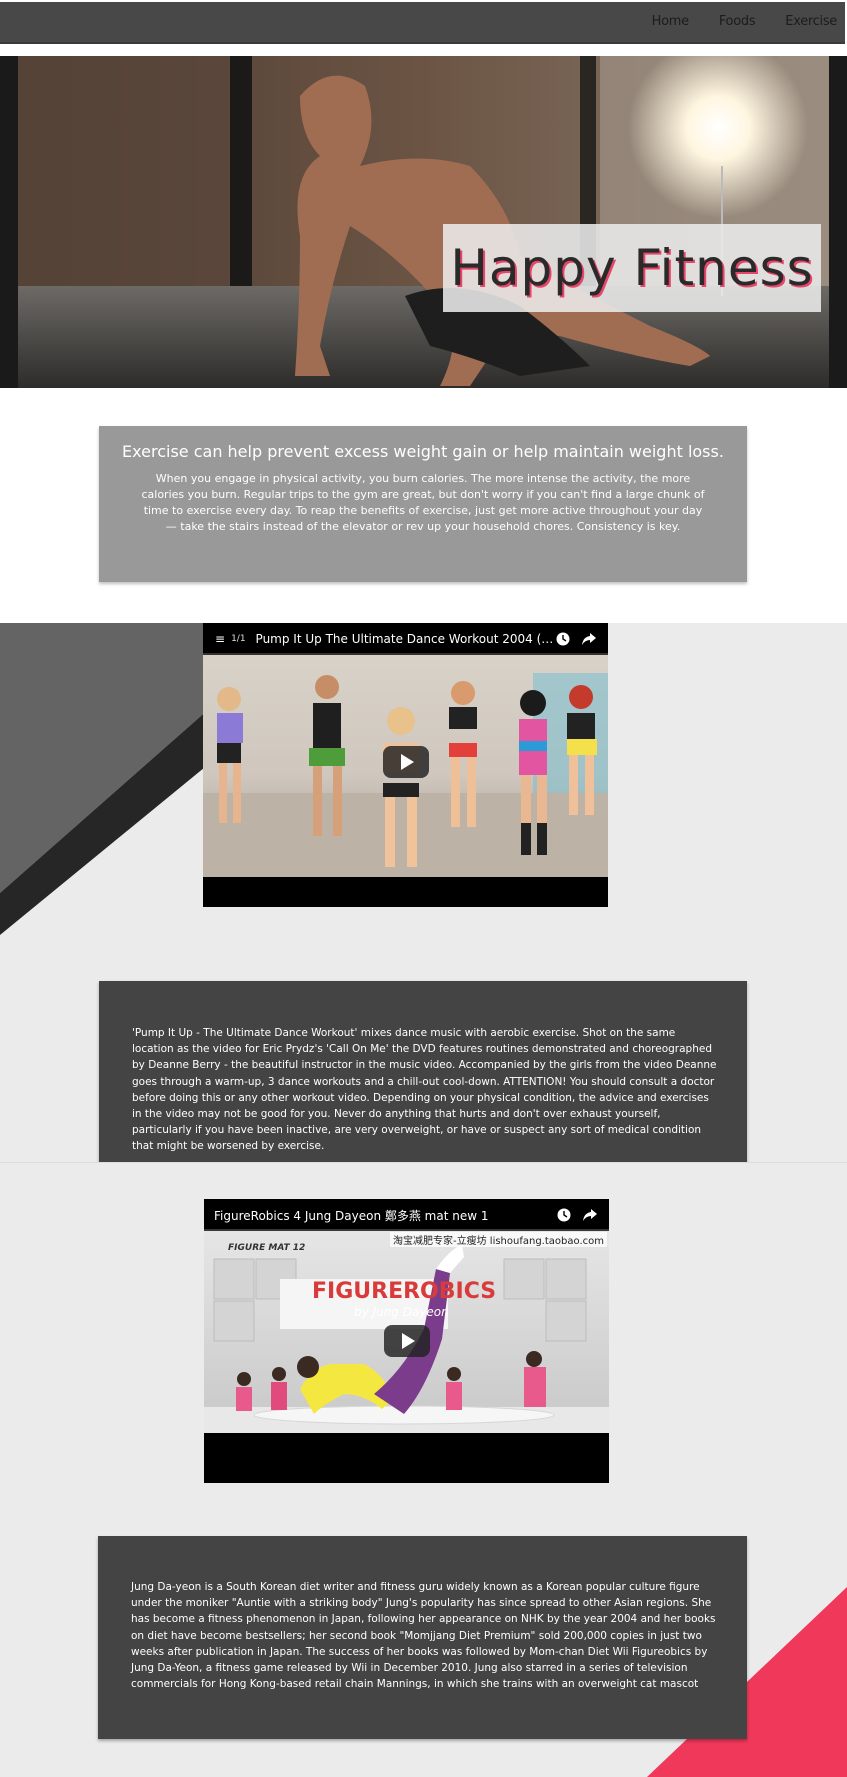 This screenshot has width=847, height=1777. I want to click on video-2-topbar: FigureRobics 4 Jung Dayeon 鄭多燕 mat new 1, so click(406, 1215).